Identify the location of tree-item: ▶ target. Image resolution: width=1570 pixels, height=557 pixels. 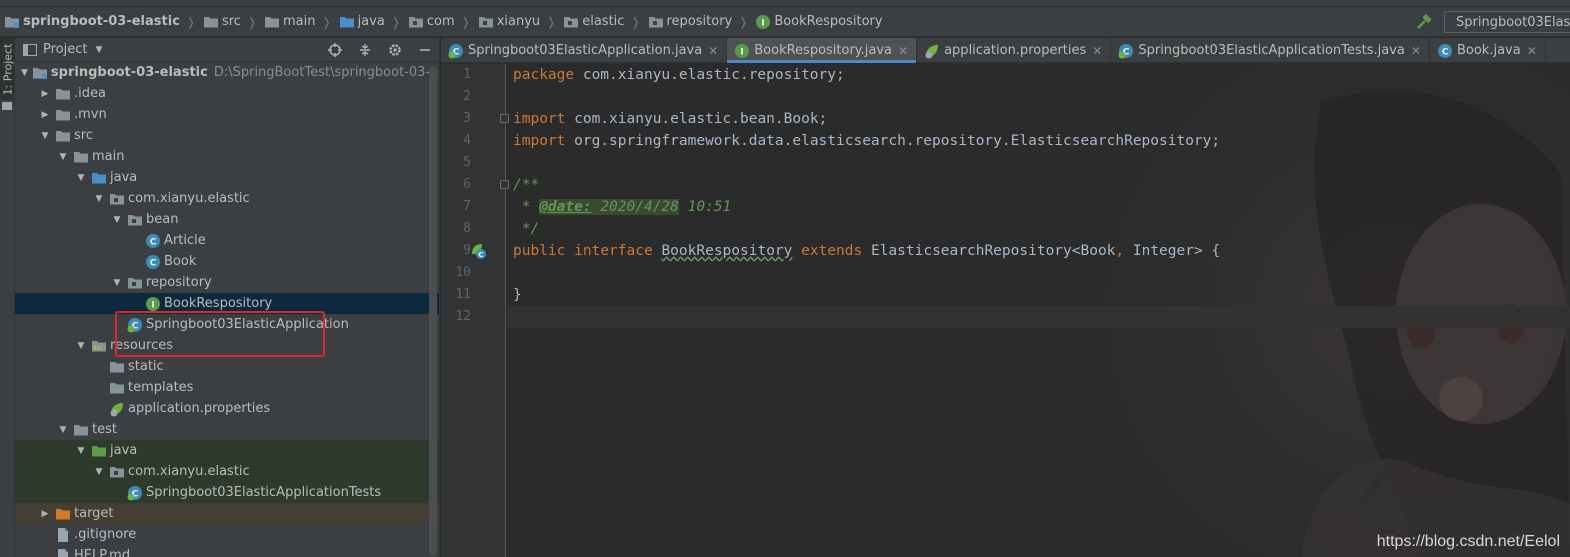
(227, 513).